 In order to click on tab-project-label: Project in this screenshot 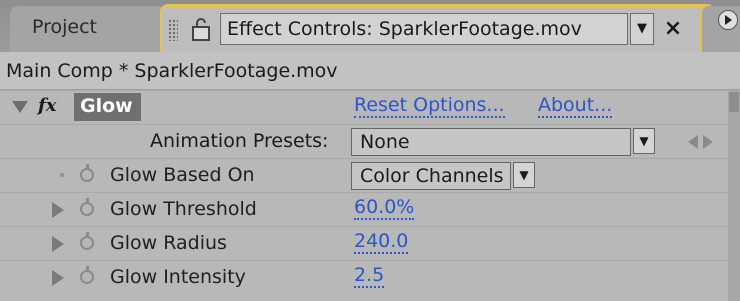, I will do `click(65, 27)`.